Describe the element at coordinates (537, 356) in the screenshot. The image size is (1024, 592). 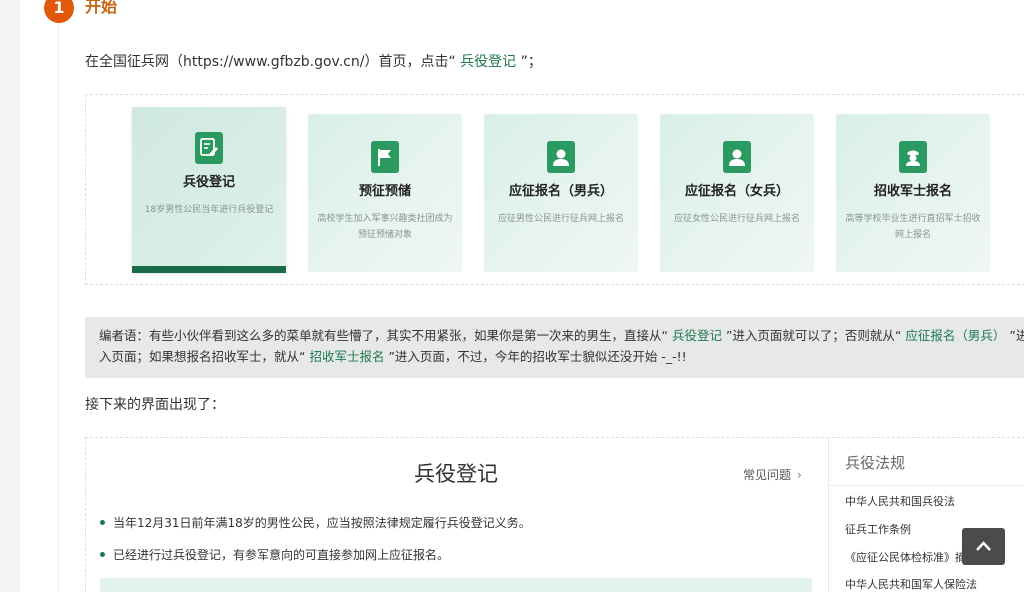
I see `note-text: ”进入页面，不过，今年的招收军士貌似还没开始 -_-!!` at that location.